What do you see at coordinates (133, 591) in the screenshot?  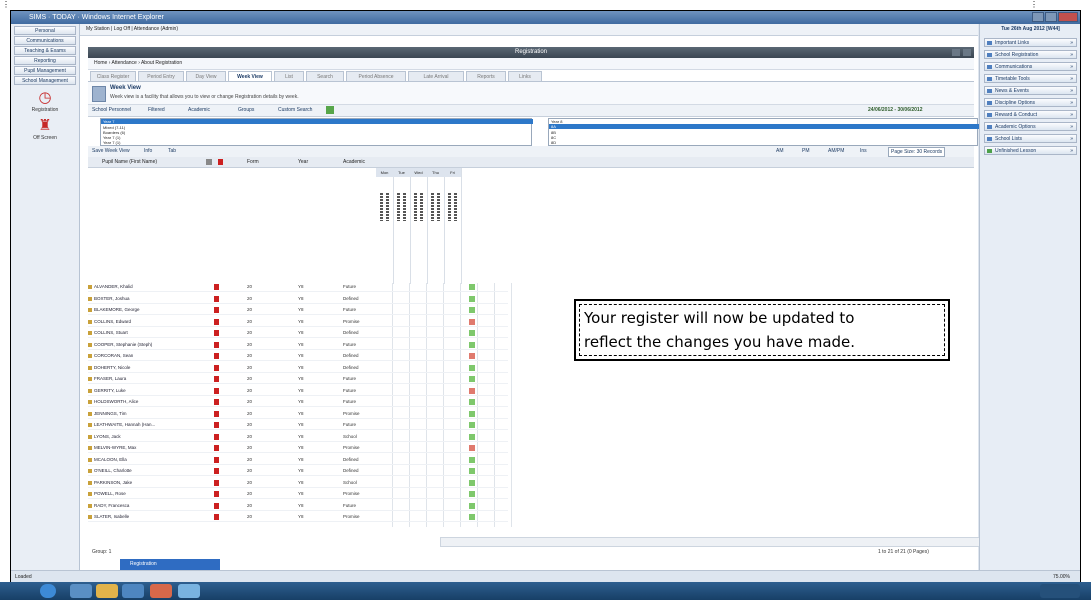 I see `taskbar-media-icon` at bounding box center [133, 591].